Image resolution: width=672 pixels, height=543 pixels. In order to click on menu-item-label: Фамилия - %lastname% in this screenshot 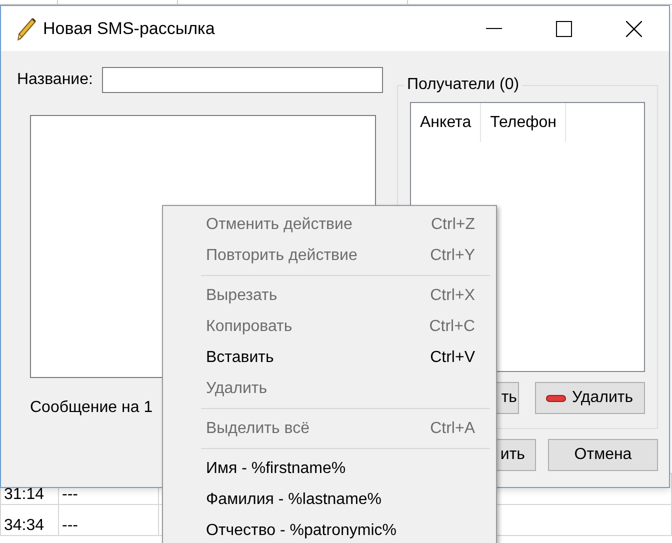, I will do `click(294, 500)`.